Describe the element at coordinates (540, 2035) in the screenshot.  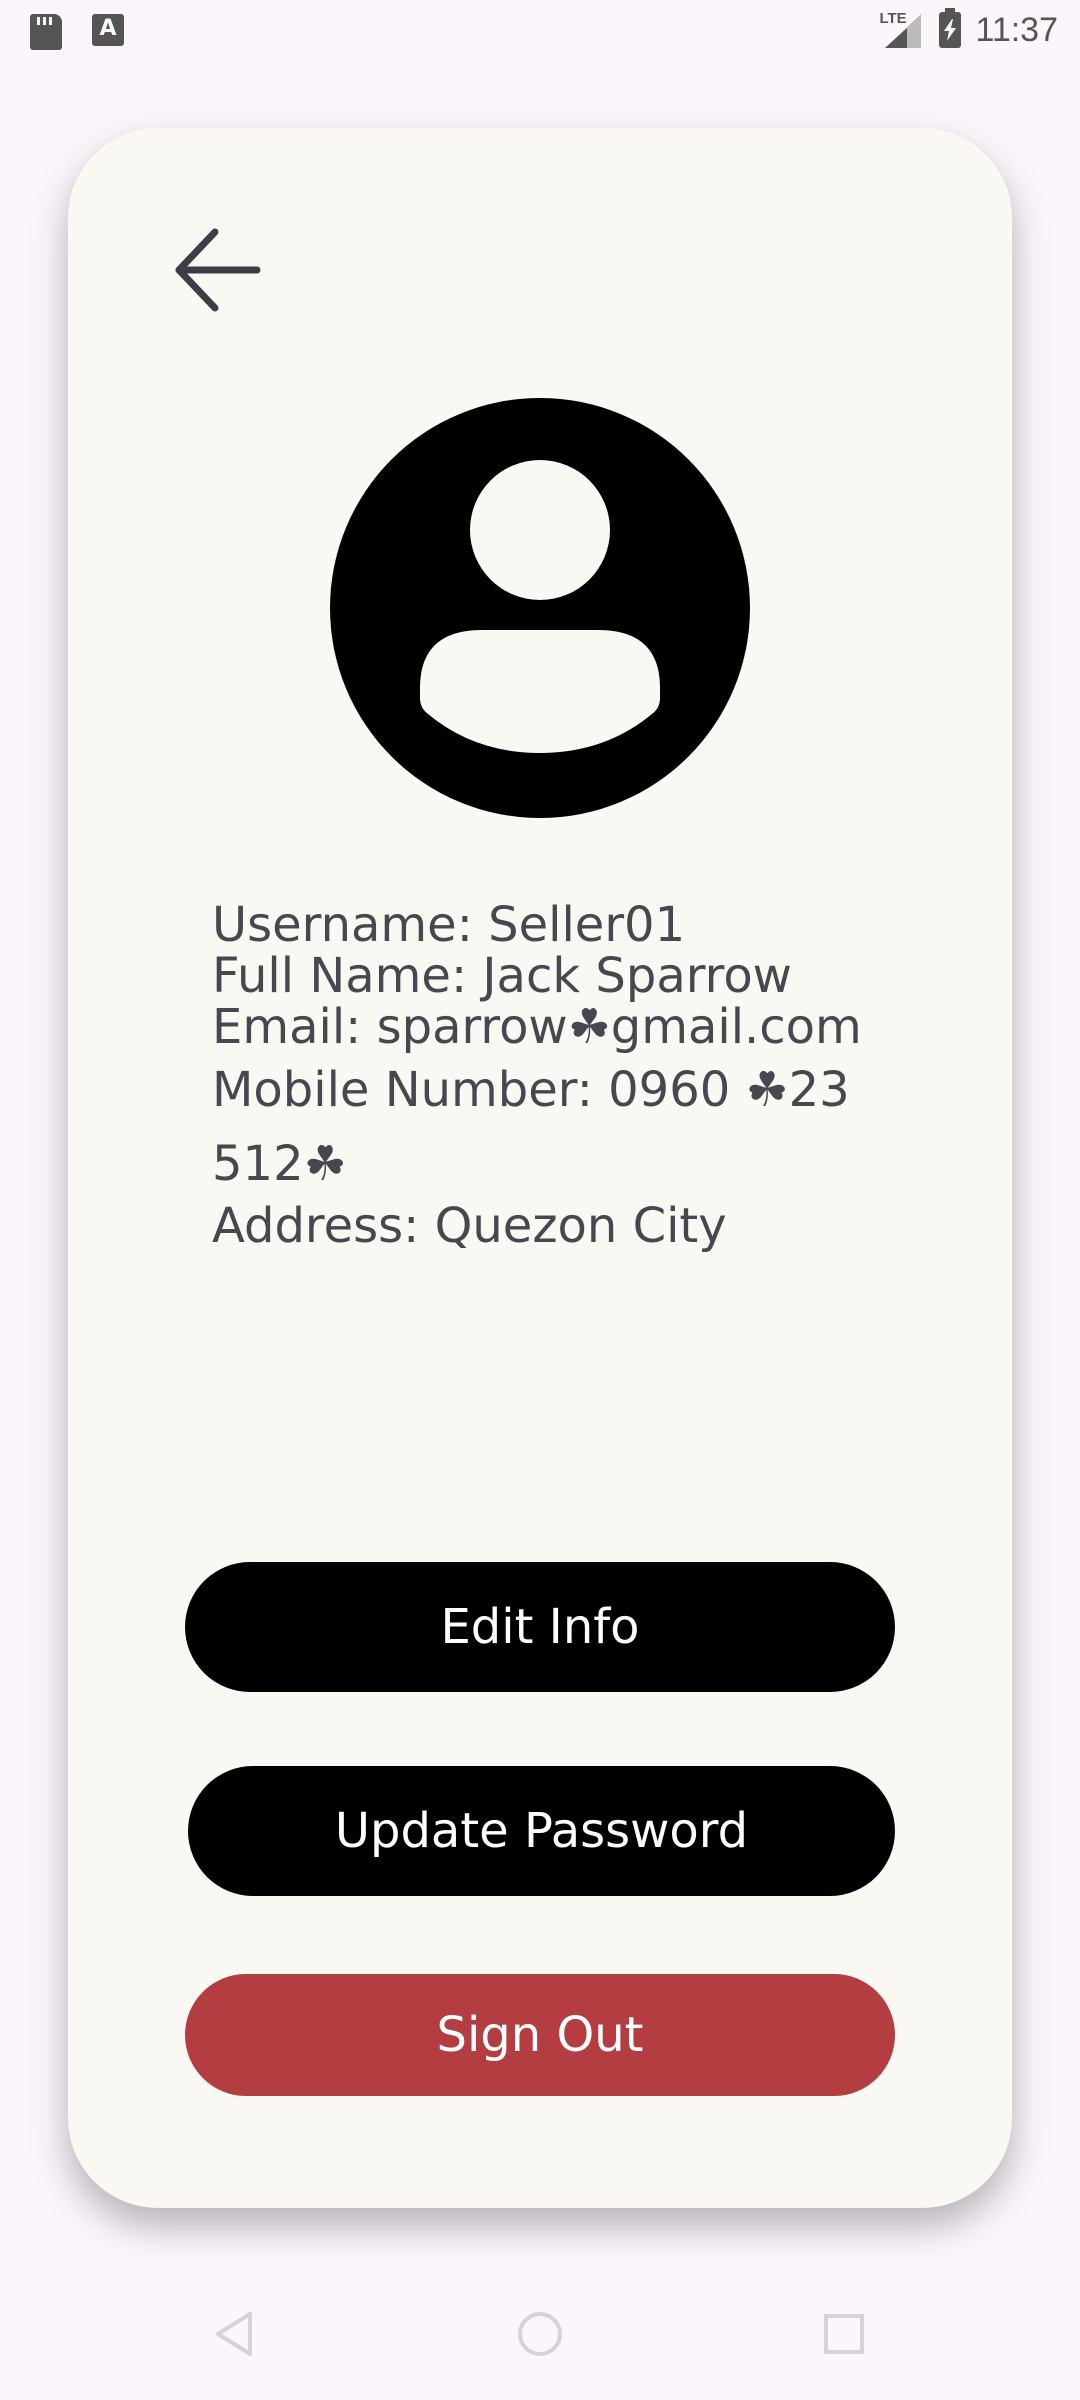
I see `sign-out-button: Sign Out` at that location.